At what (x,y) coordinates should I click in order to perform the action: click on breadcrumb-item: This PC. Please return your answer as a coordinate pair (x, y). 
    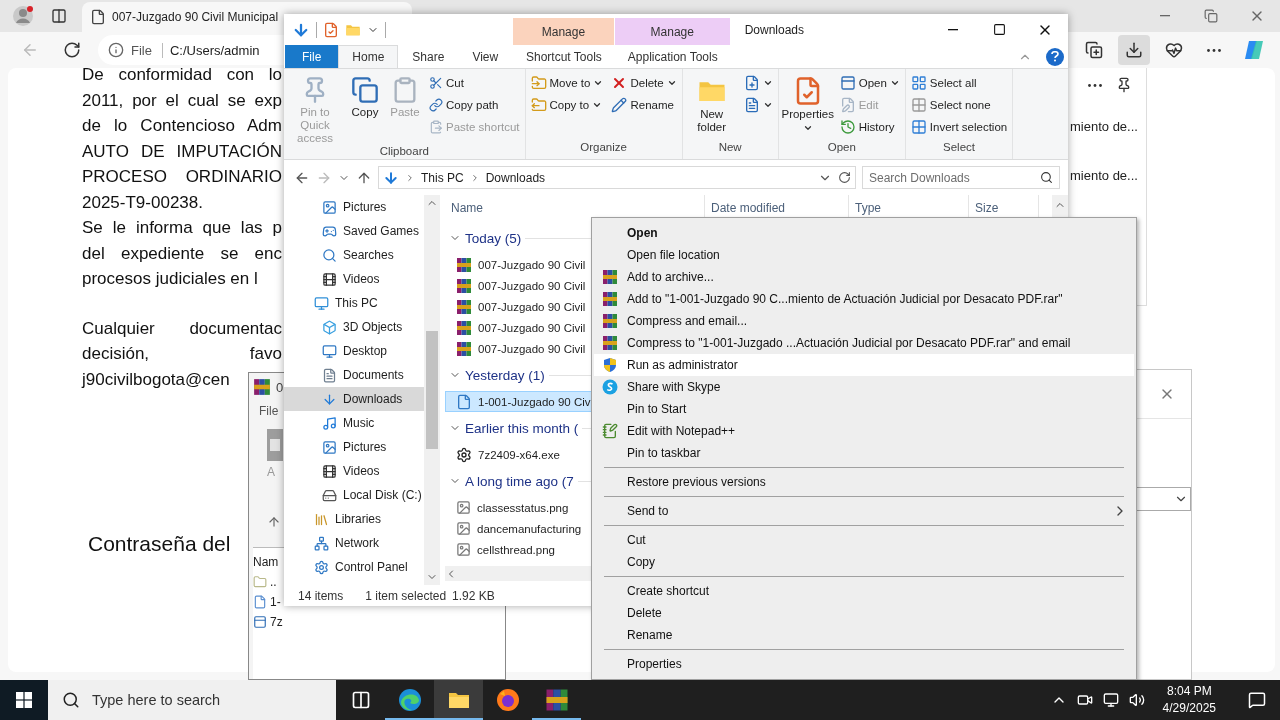
    Looking at the image, I should click on (442, 177).